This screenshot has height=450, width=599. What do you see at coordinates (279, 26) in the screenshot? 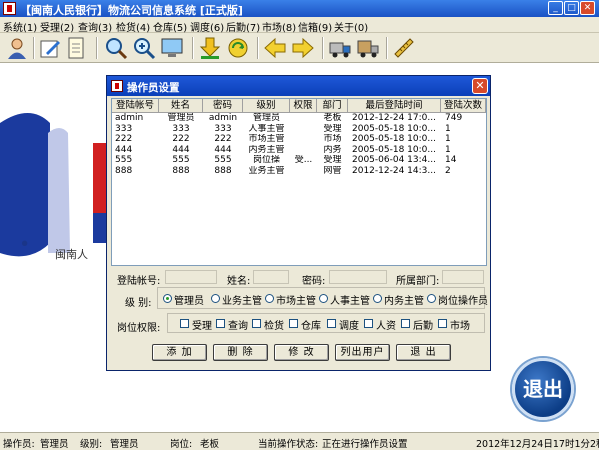
I see `menu-market: 市场(8)` at bounding box center [279, 26].